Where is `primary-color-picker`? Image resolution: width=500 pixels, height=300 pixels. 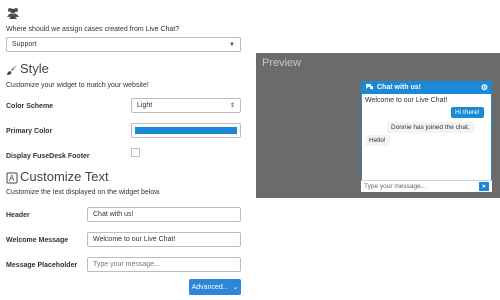
primary-color-picker is located at coordinates (186, 130).